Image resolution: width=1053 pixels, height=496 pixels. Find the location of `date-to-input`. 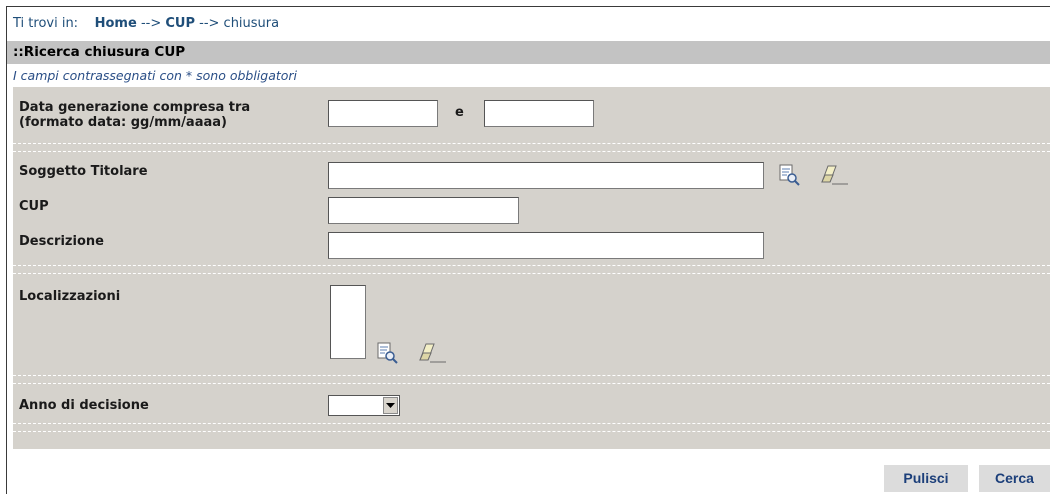

date-to-input is located at coordinates (539, 113).